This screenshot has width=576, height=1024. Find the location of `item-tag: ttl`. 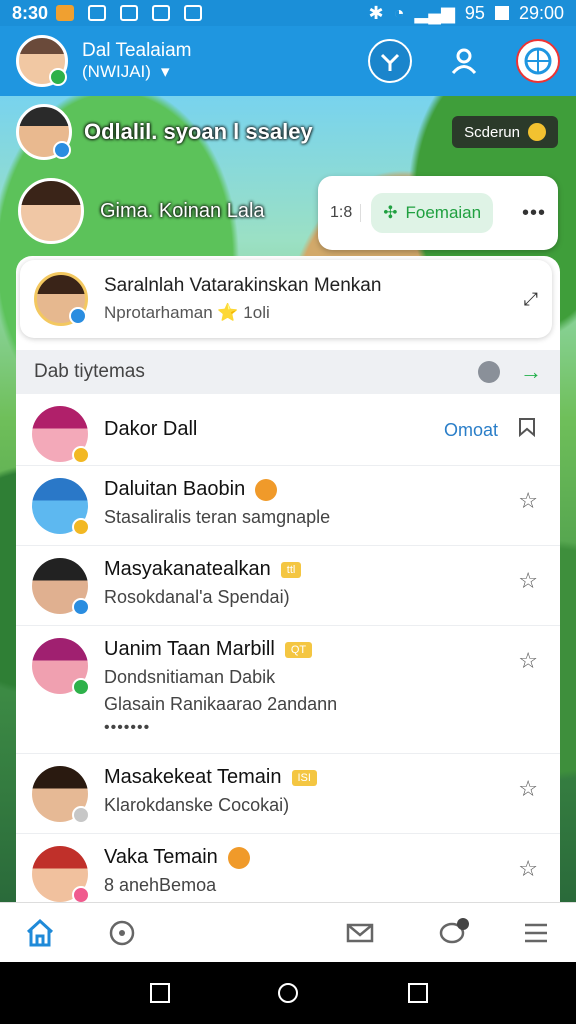

item-tag: ttl is located at coordinates (291, 569).